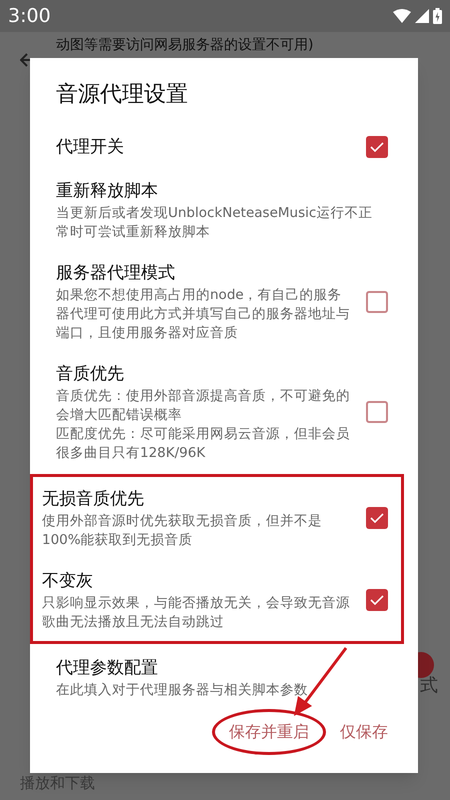 The image size is (450, 800). Describe the element at coordinates (116, 273) in the screenshot. I see `setting-title: 服务器代理模式` at that location.